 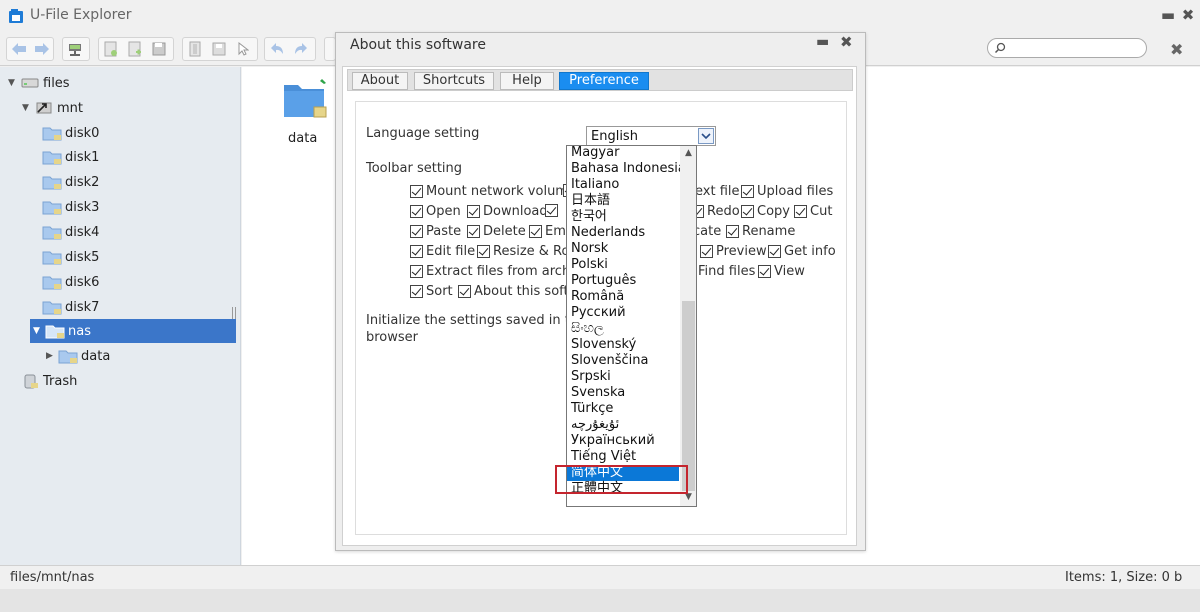 What do you see at coordinates (133, 331) in the screenshot?
I see `tree-item-nas: ▼ nas` at bounding box center [133, 331].